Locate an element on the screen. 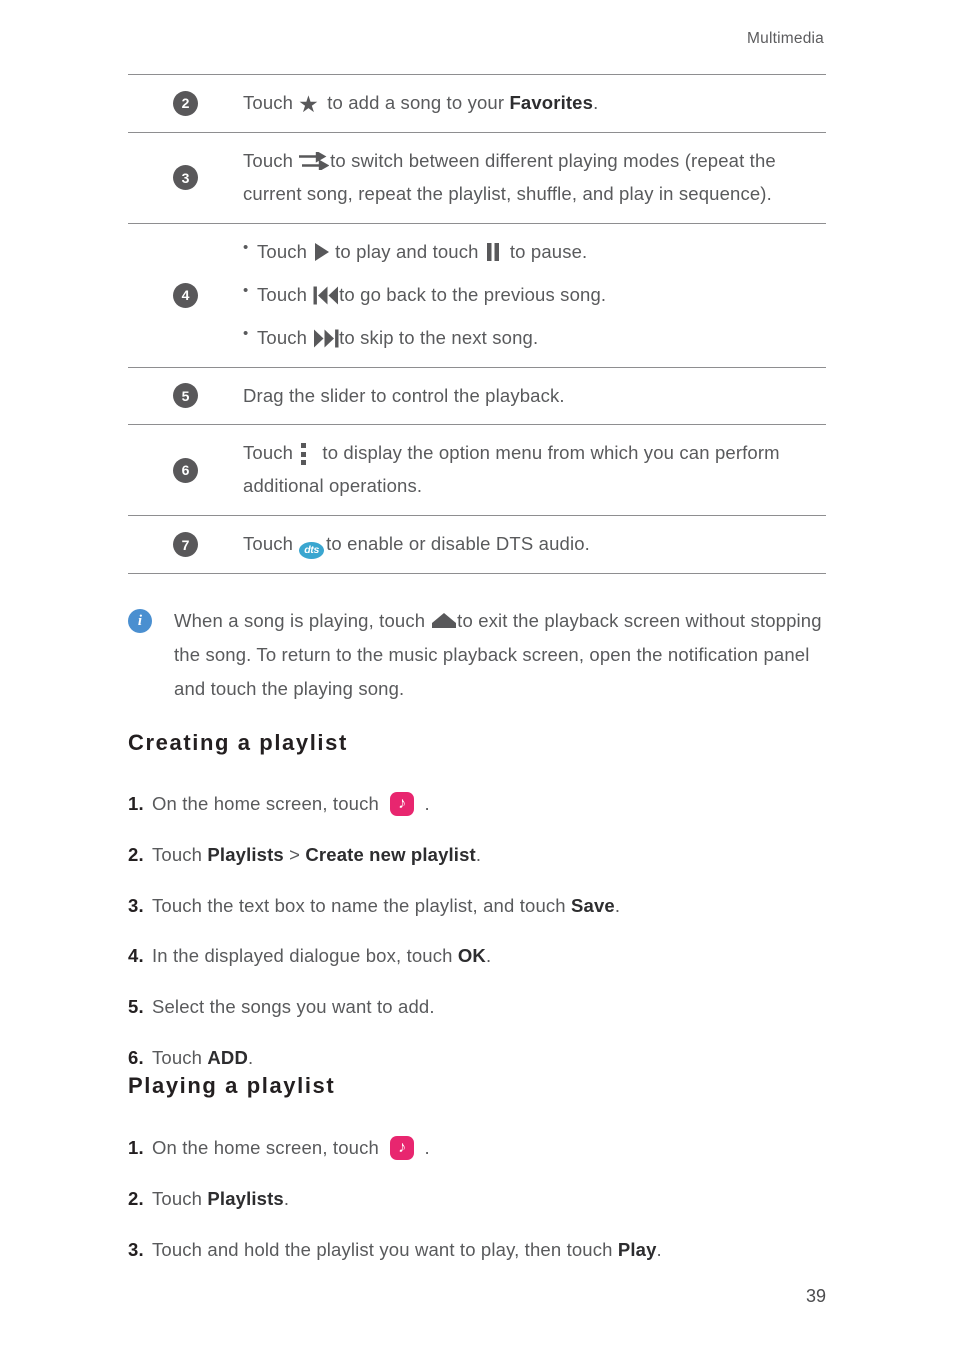 The height and width of the screenshot is (1352, 954). bullet-post: to skip to the next song. is located at coordinates (439, 337).